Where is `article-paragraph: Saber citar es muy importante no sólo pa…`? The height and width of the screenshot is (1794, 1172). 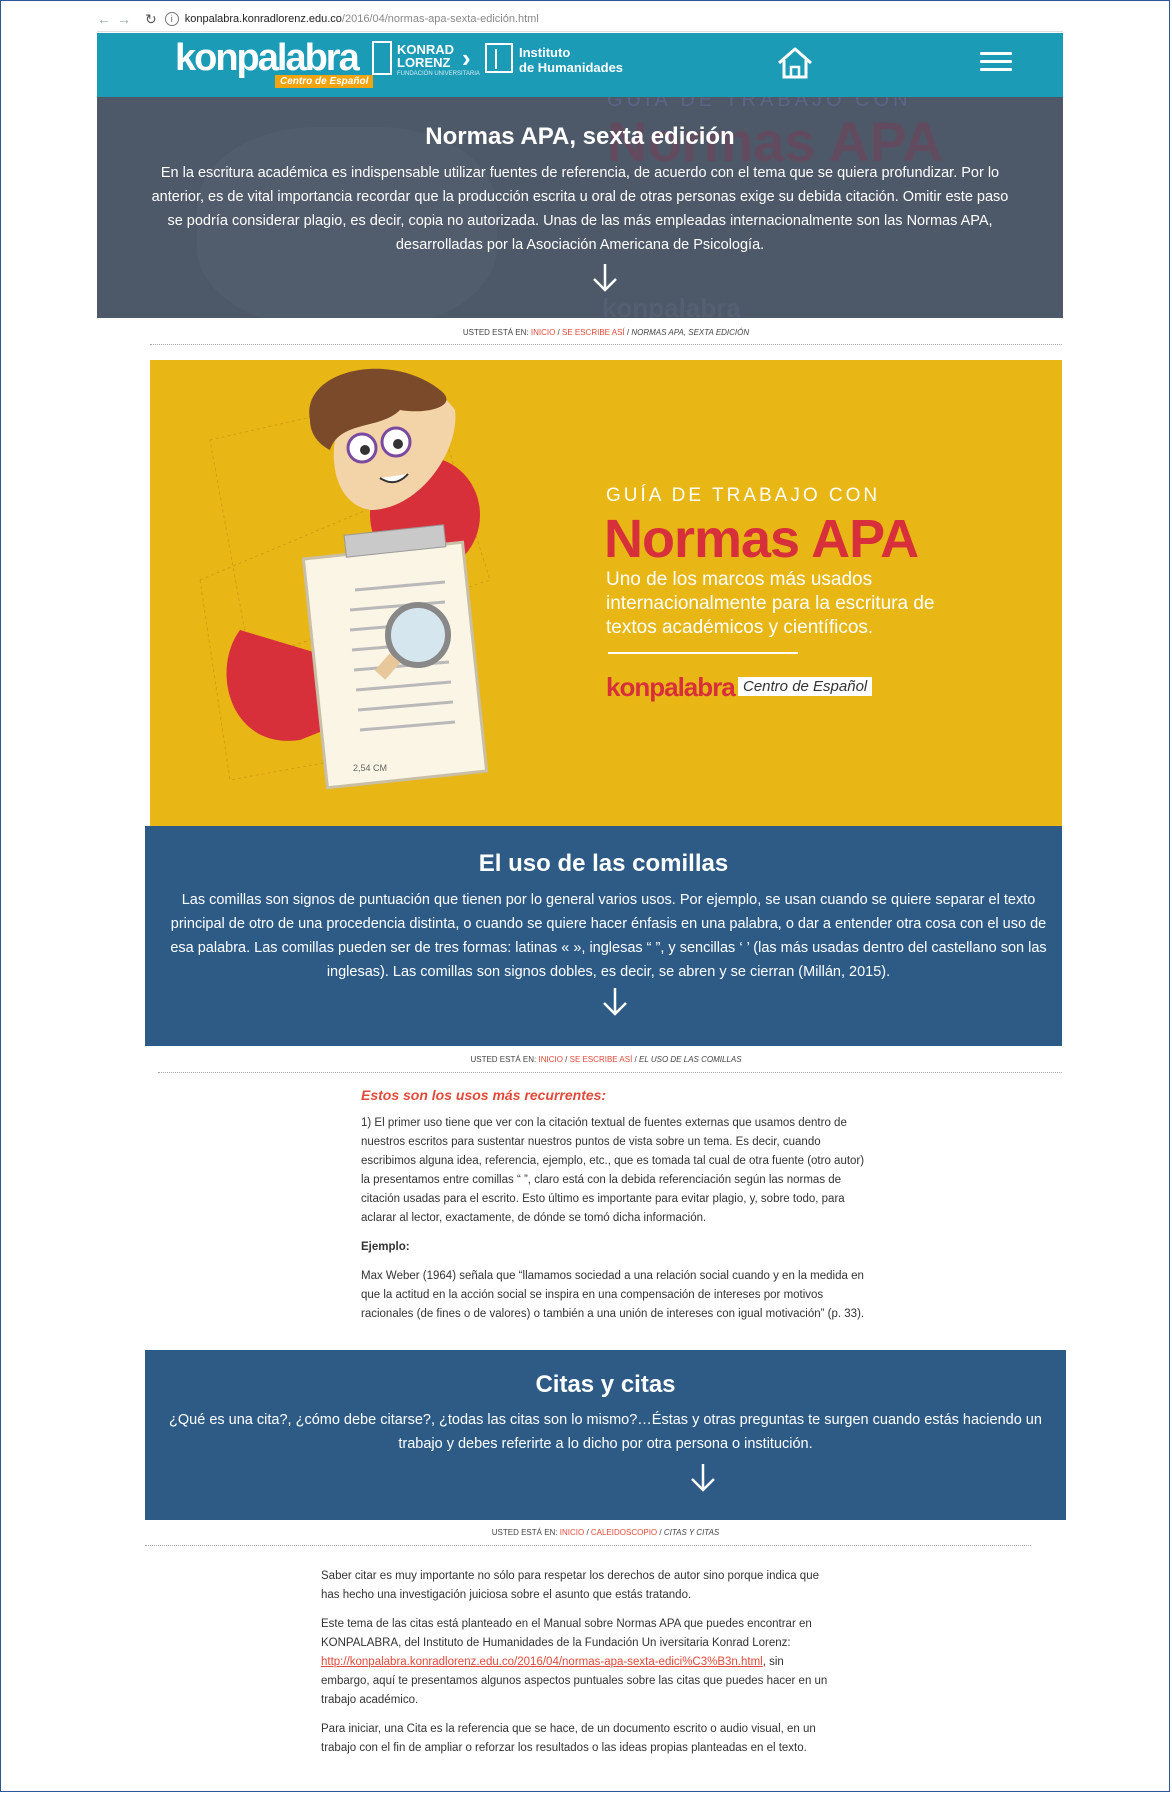 article-paragraph: Saber citar es muy importante no sólo pa… is located at coordinates (570, 1585).